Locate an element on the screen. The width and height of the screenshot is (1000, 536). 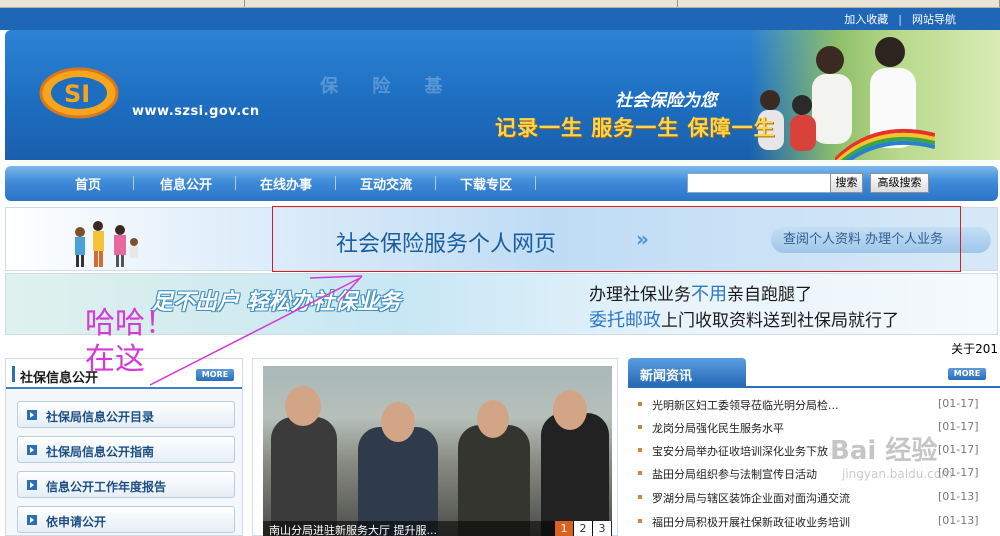
news-photo is located at coordinates (437, 451).